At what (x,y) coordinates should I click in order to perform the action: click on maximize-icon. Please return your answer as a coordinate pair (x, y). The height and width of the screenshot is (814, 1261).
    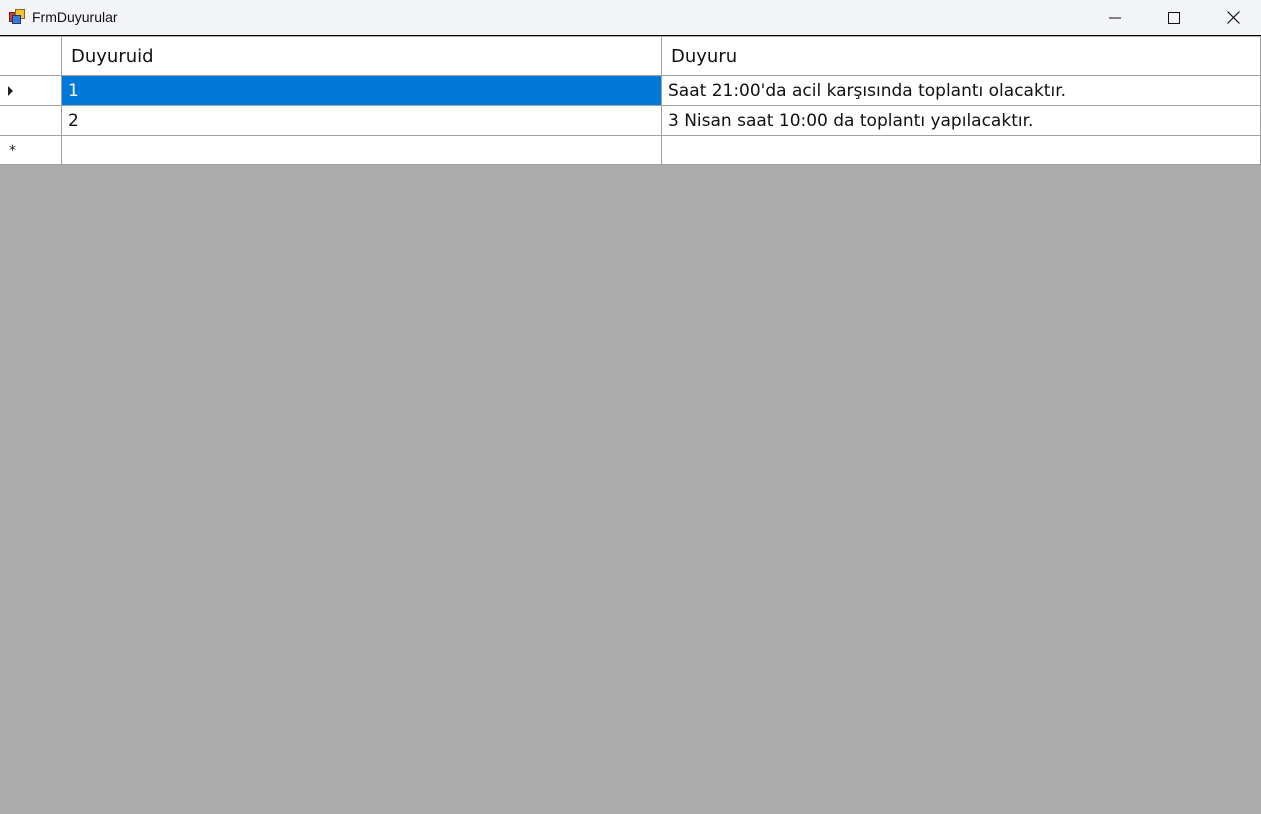
    Looking at the image, I should click on (1174, 17).